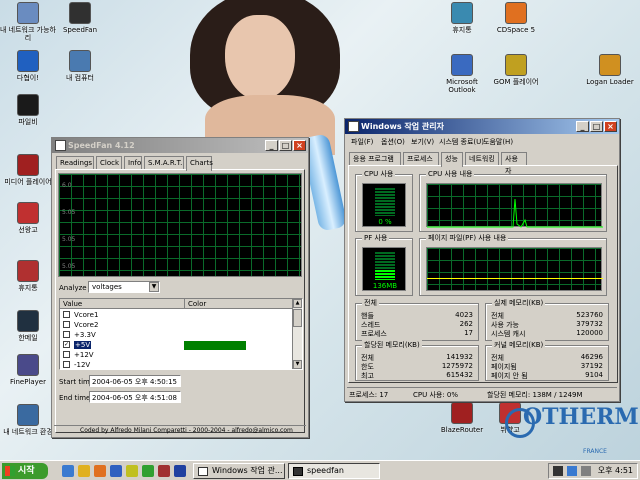  I want to click on task-manager-titlebar: Windows 작업 관리자 _ □ ×, so click(482, 126).